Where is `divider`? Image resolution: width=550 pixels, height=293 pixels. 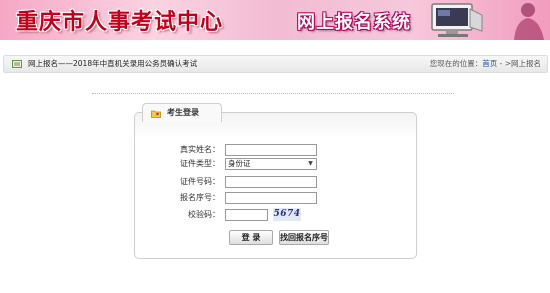
divider is located at coordinates (273, 93).